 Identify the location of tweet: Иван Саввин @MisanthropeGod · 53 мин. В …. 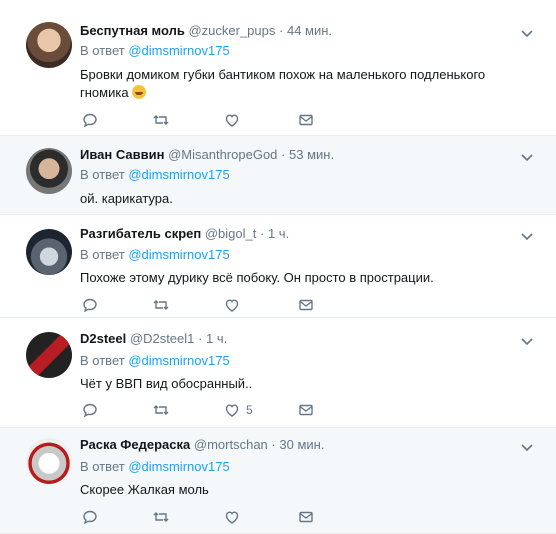
(278, 175).